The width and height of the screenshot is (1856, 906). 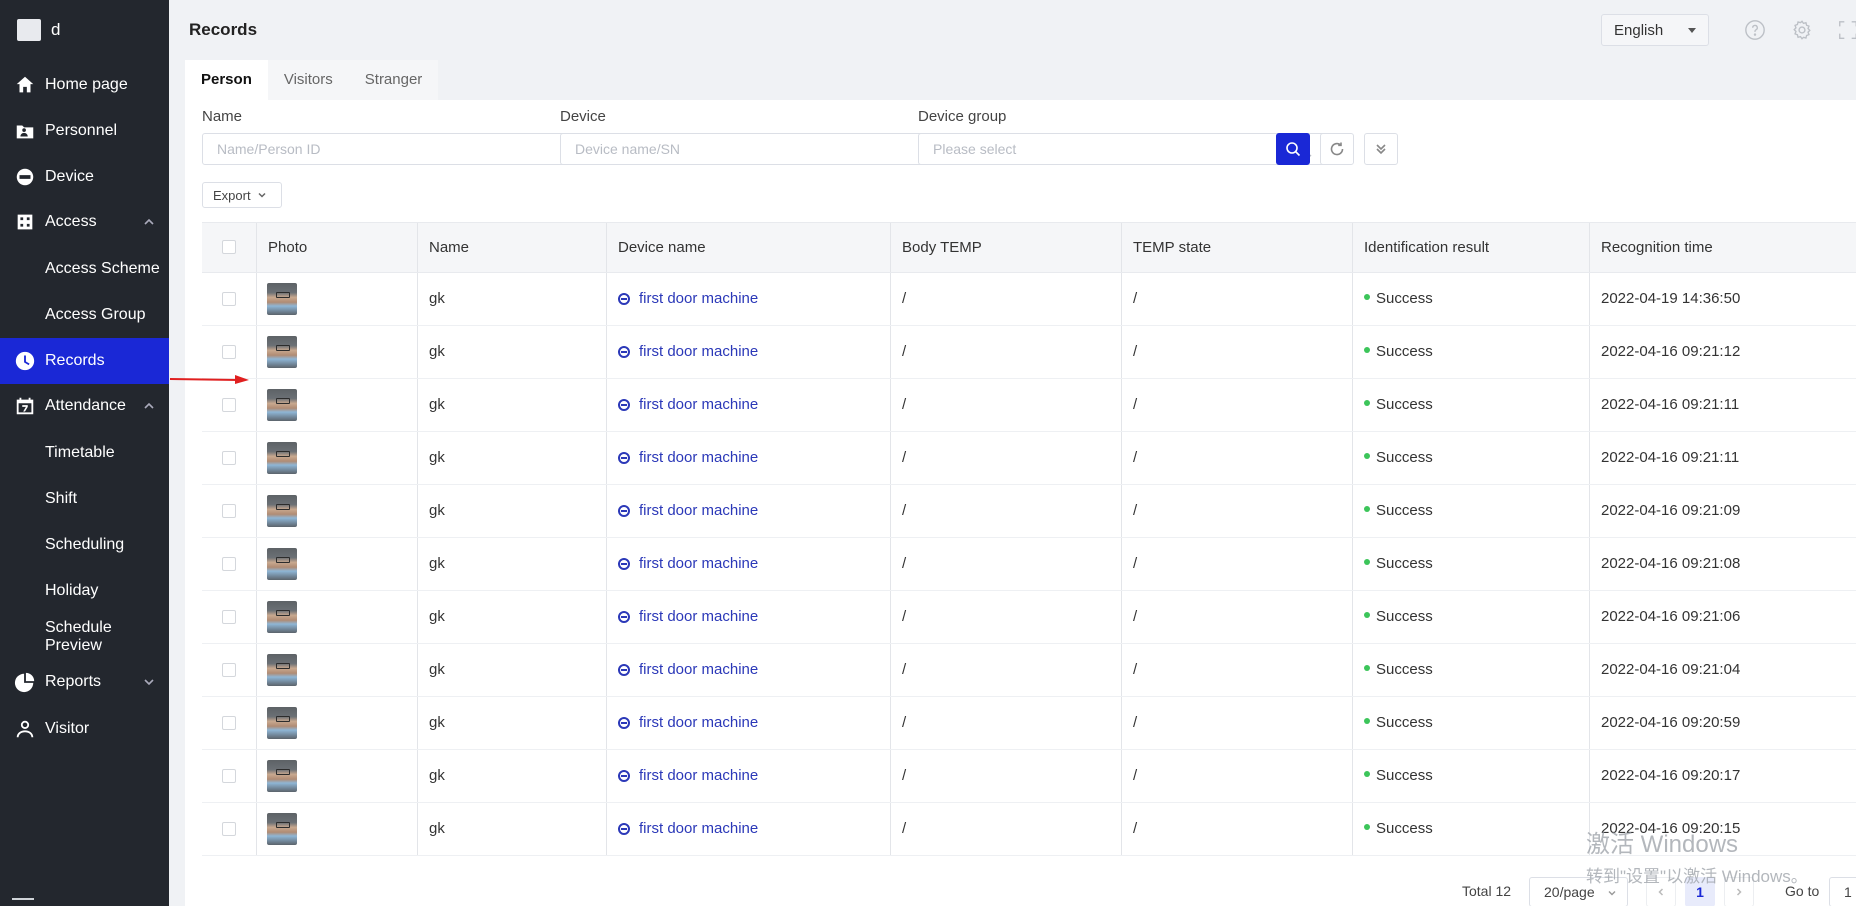 What do you see at coordinates (84, 591) in the screenshot?
I see `sidebar-item-holiday: Holiday` at bounding box center [84, 591].